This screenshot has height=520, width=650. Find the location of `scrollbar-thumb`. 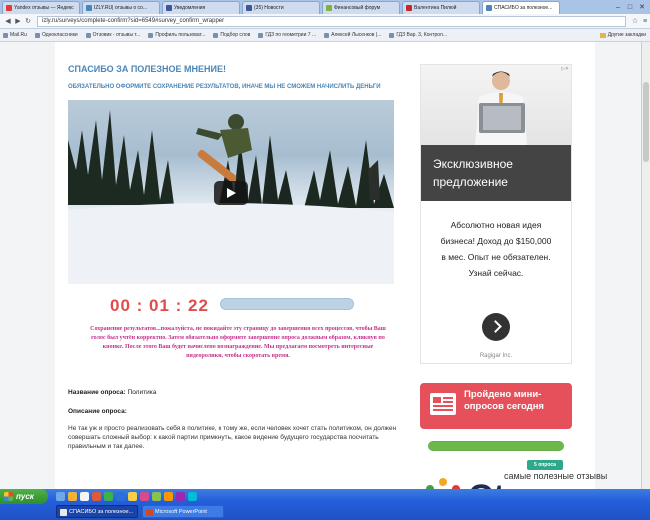

scrollbar-thumb is located at coordinates (646, 122).